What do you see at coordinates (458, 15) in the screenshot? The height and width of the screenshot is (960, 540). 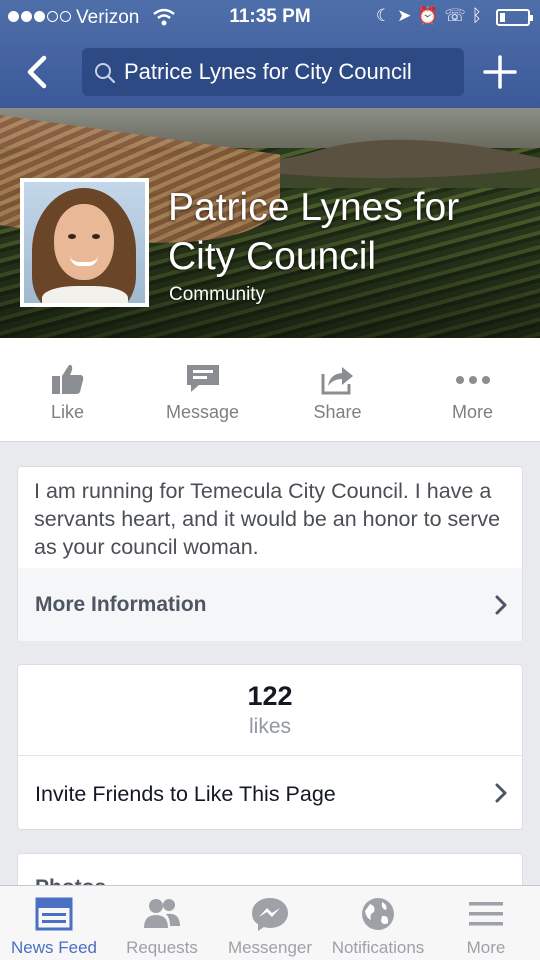 I see `tty-icon: ☏` at bounding box center [458, 15].